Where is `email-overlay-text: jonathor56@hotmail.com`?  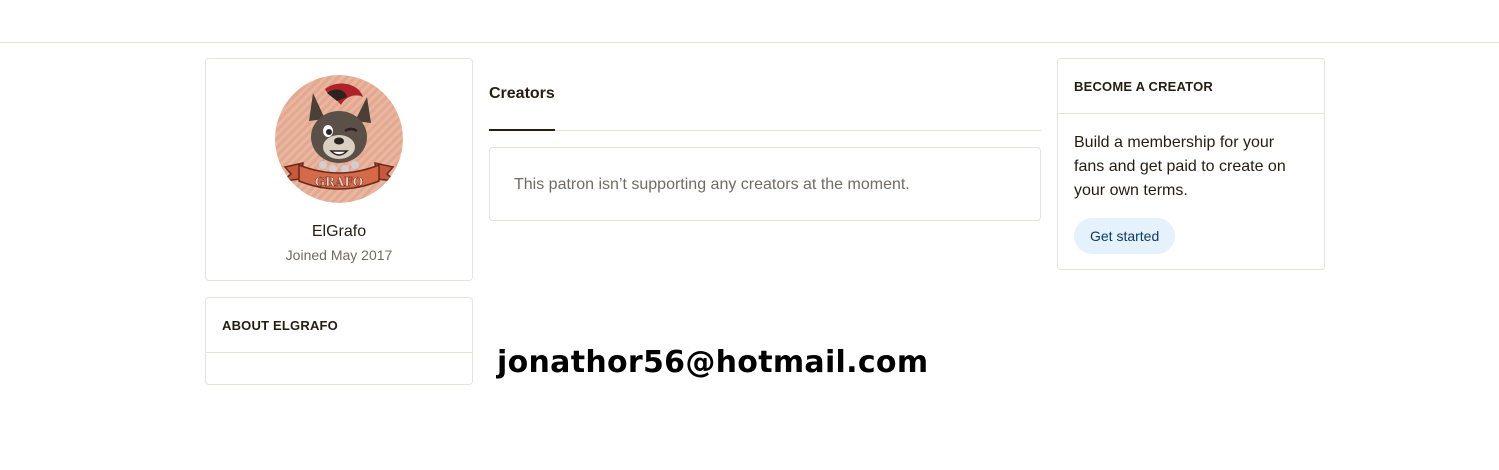
email-overlay-text: jonathor56@hotmail.com is located at coordinates (713, 362).